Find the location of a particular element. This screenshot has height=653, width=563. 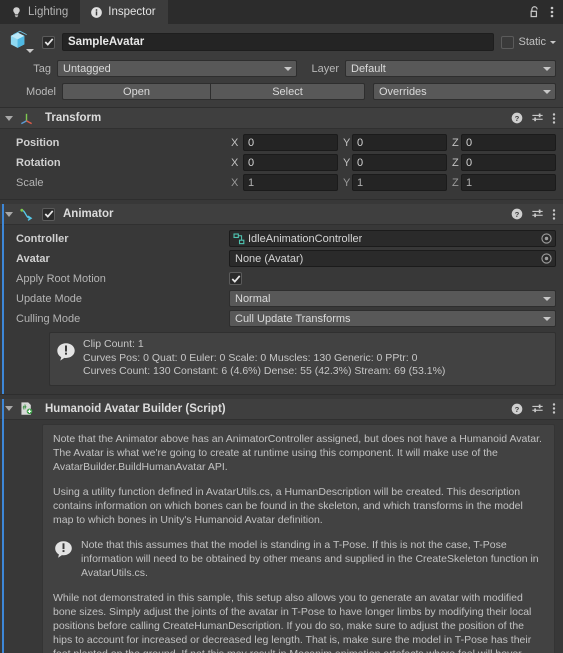

model-row: Model Open Select Overrides is located at coordinates (281, 91).